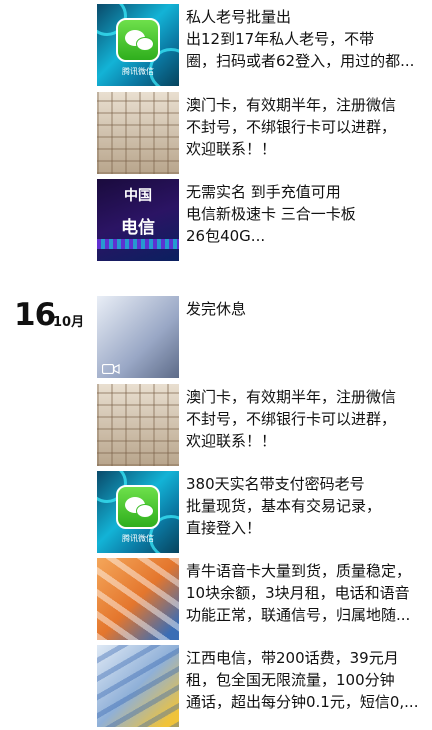 The image size is (432, 730). I want to click on post-thumbnail: 中国 电信, so click(138, 220).